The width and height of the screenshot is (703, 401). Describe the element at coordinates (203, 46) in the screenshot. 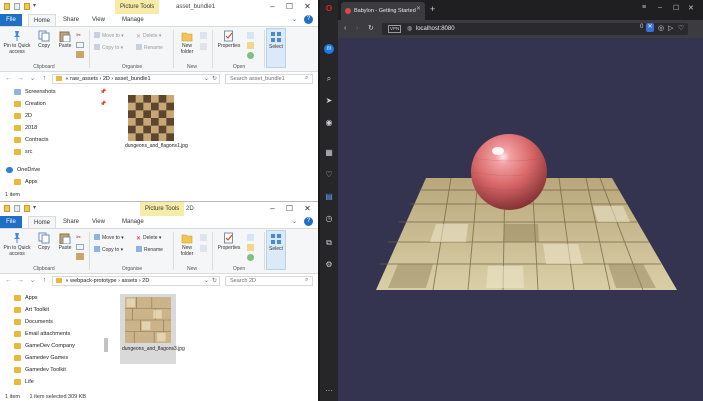

I see `easy-access-icon` at that location.